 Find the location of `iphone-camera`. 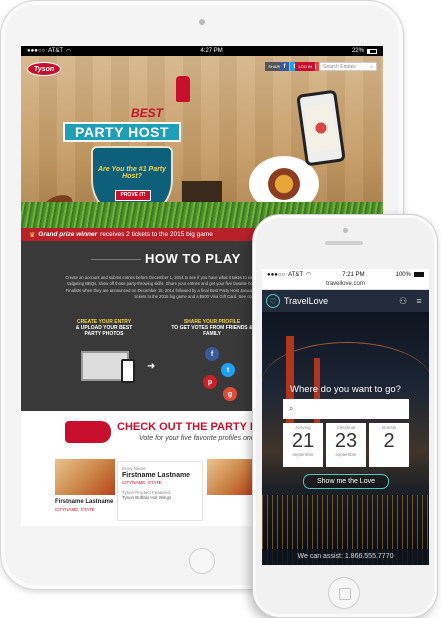

iphone-camera is located at coordinates (345, 230).